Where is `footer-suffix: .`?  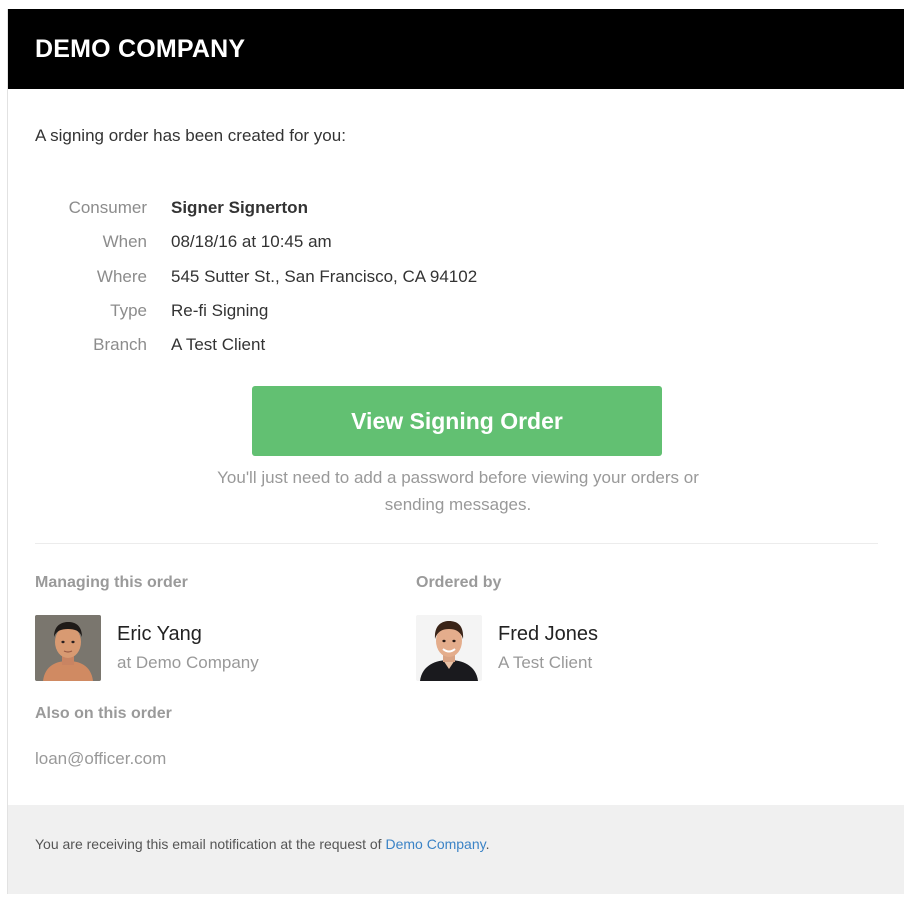
footer-suffix: . is located at coordinates (487, 844).